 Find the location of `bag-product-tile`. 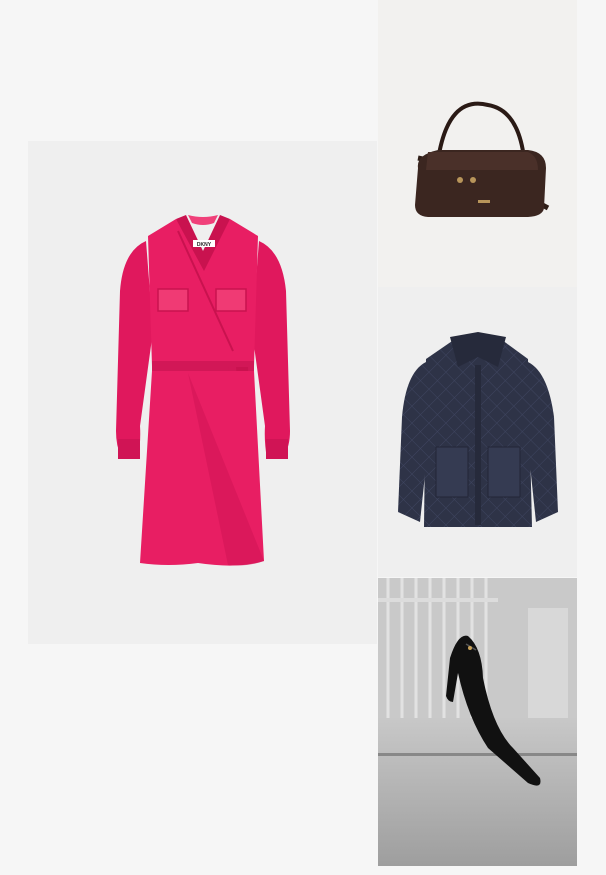

bag-product-tile is located at coordinates (477, 143).